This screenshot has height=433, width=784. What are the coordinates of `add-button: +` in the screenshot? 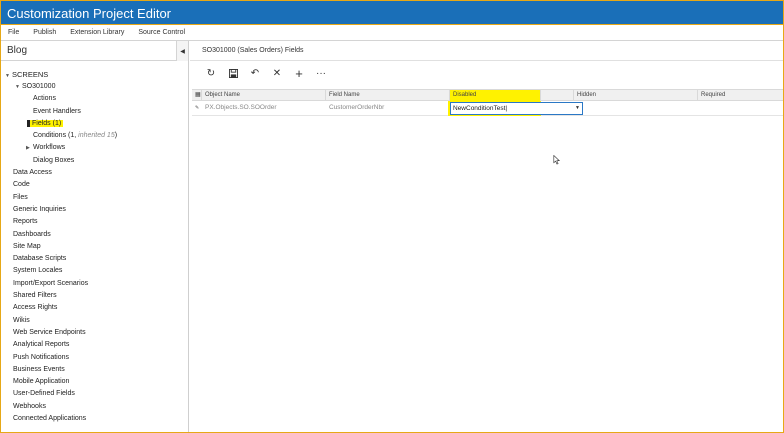 It's located at (299, 73).